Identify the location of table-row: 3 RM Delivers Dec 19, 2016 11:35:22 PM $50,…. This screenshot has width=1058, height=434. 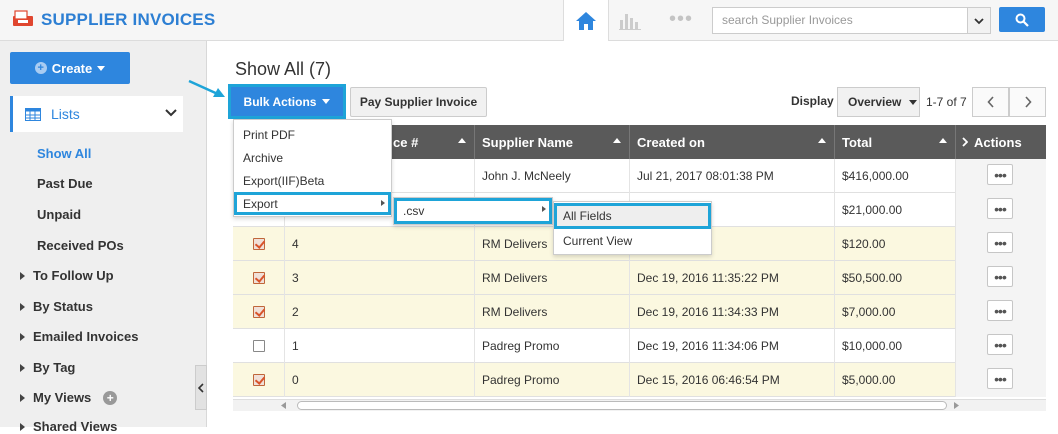
(639, 278).